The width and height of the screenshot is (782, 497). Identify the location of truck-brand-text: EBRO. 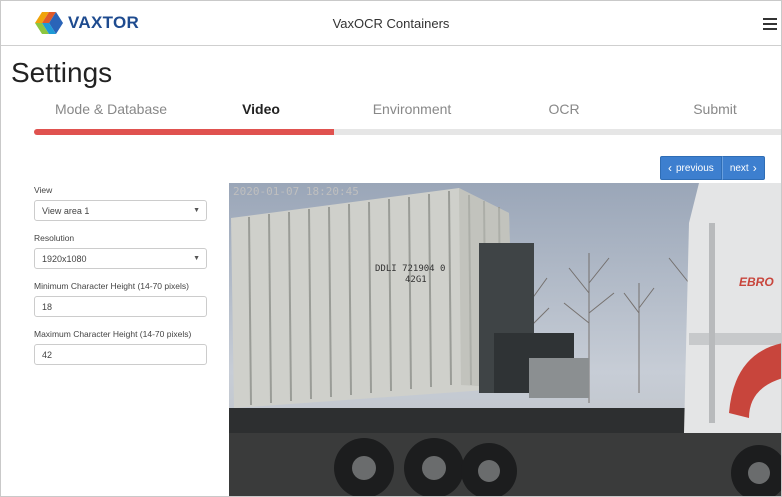
(756, 282).